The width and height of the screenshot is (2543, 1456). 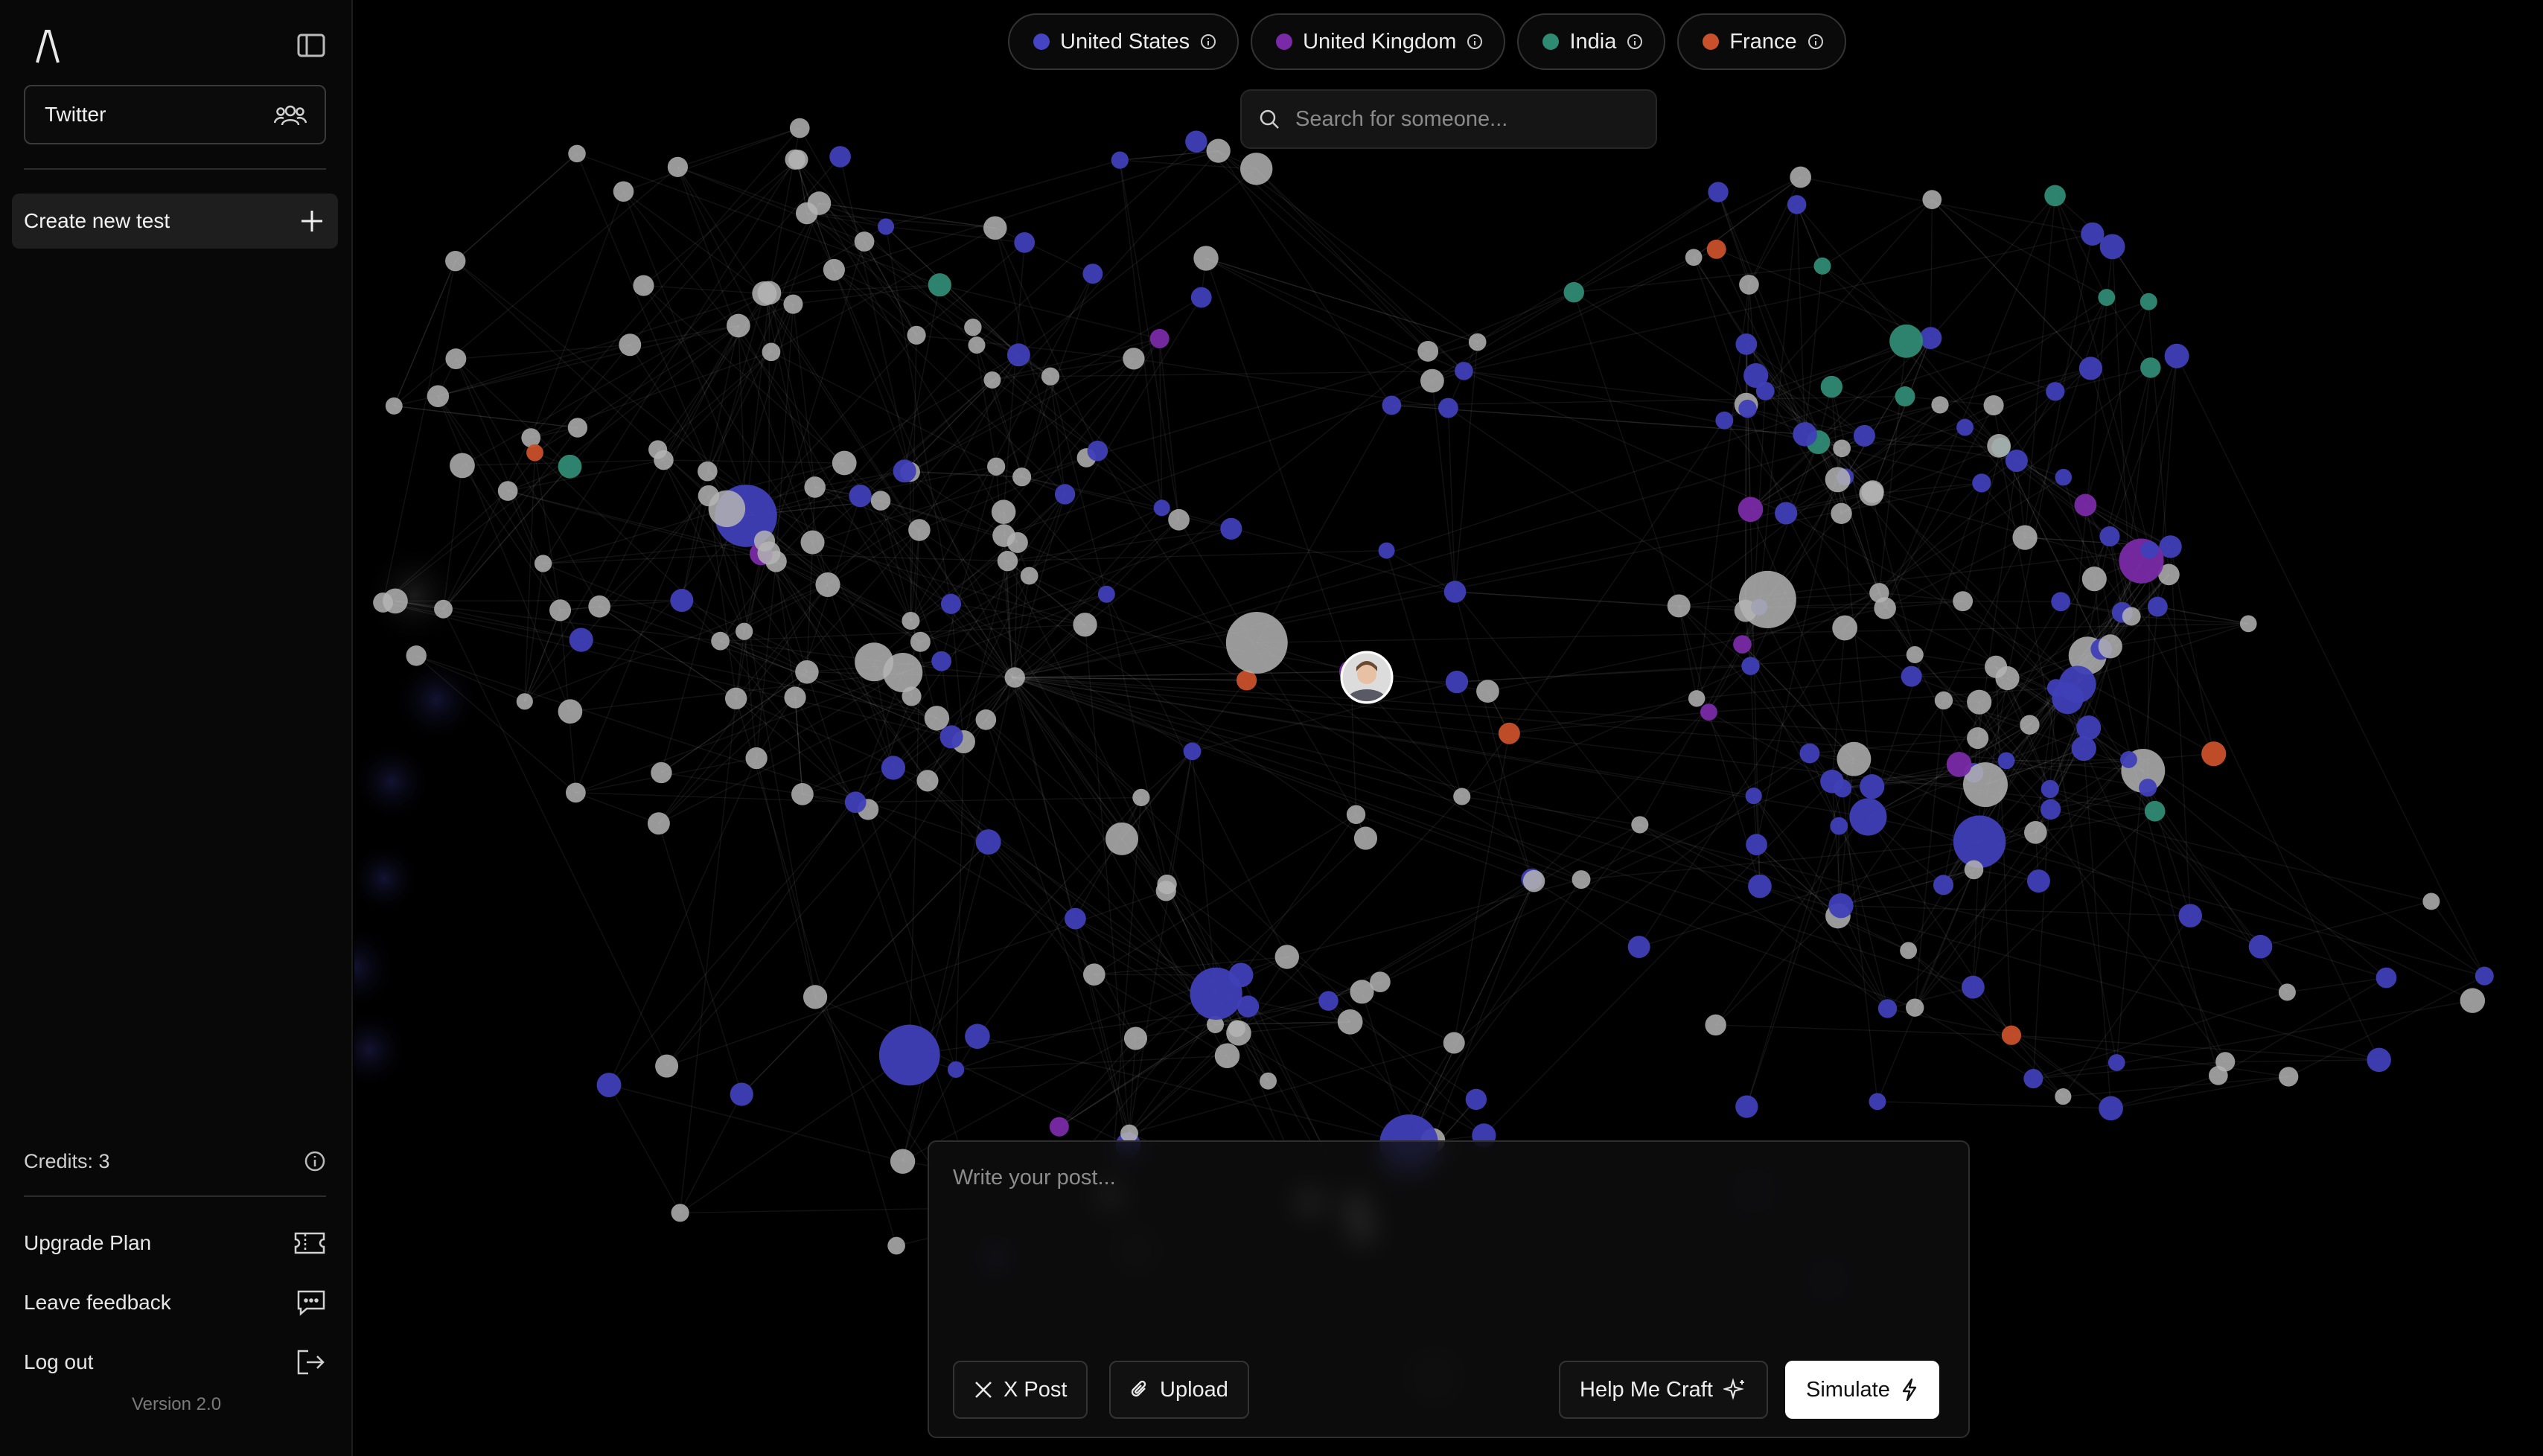 What do you see at coordinates (175, 1362) in the screenshot?
I see `log-out-button: Log out` at bounding box center [175, 1362].